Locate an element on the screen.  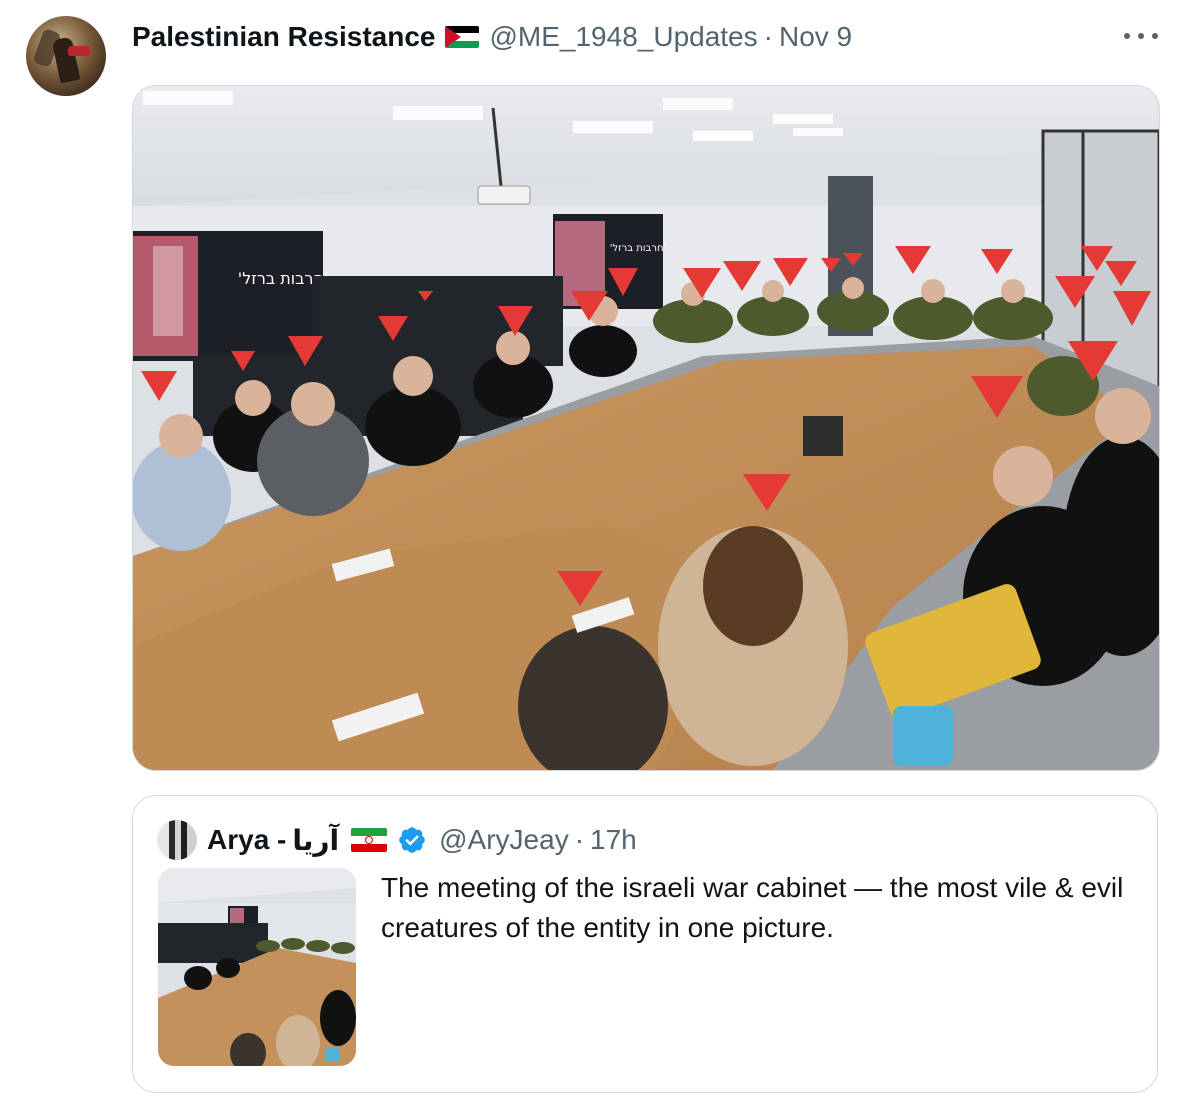
verified-badge-icon is located at coordinates (412, 840).